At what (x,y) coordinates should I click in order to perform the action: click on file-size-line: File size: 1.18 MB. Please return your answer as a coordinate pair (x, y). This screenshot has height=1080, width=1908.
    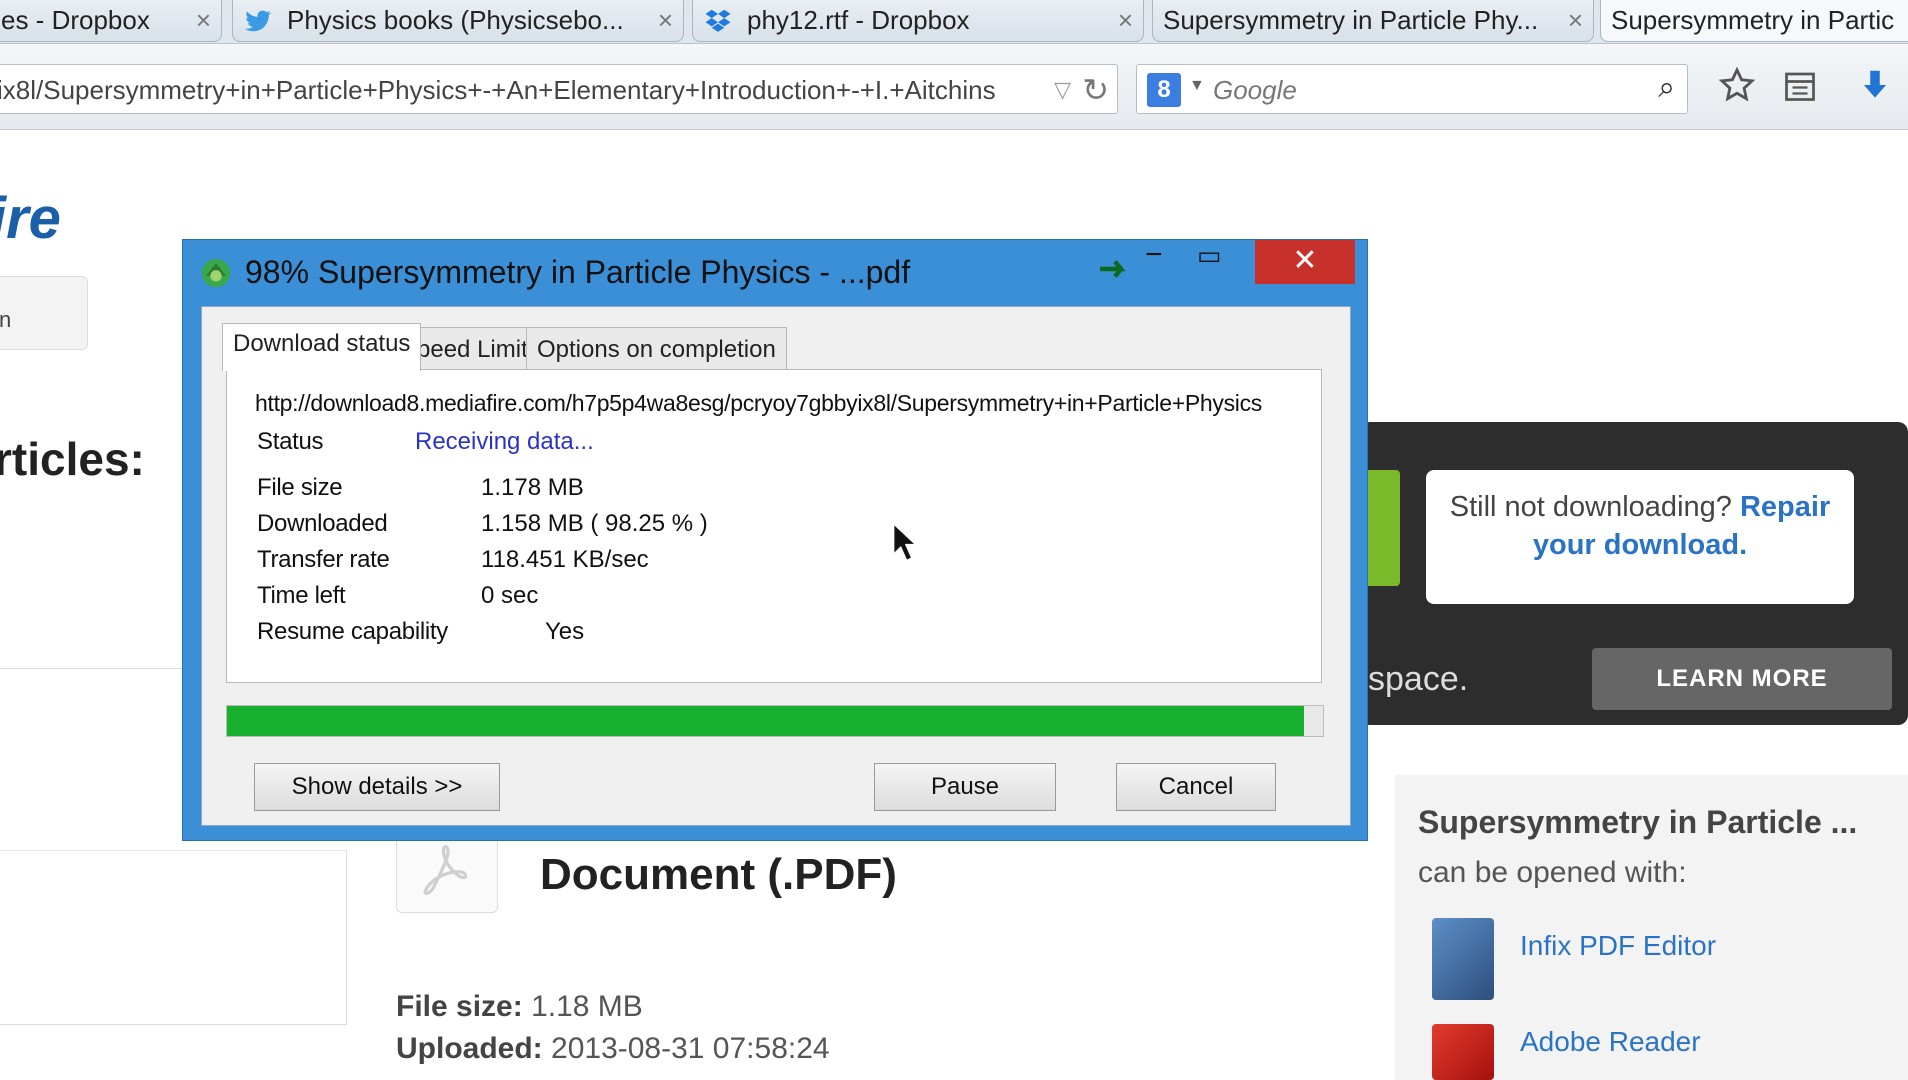
    Looking at the image, I should click on (519, 1007).